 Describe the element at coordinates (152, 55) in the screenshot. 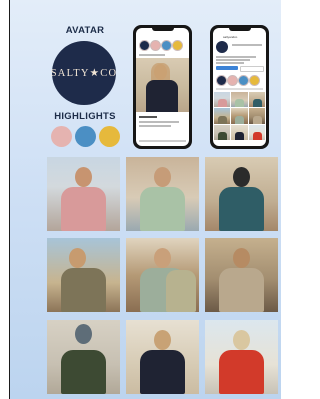

I see `post-header` at that location.